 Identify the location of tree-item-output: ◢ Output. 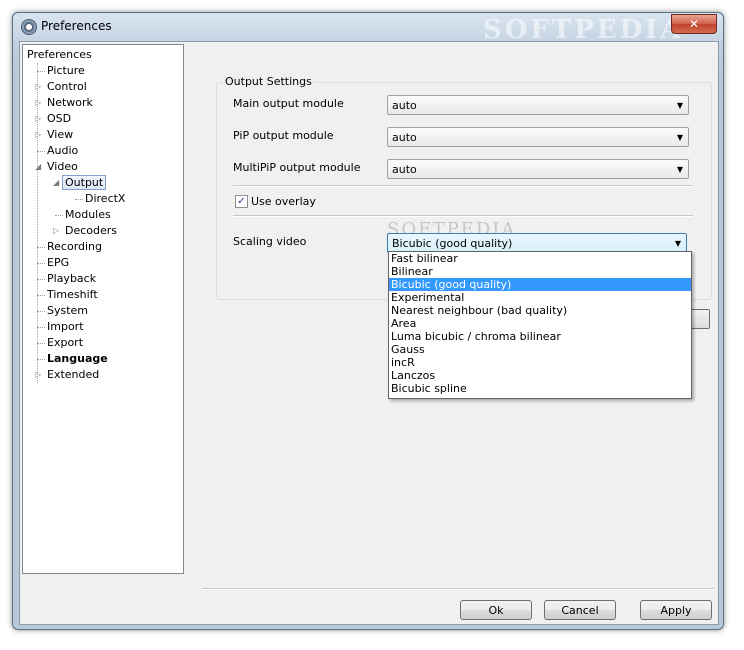
(80, 183).